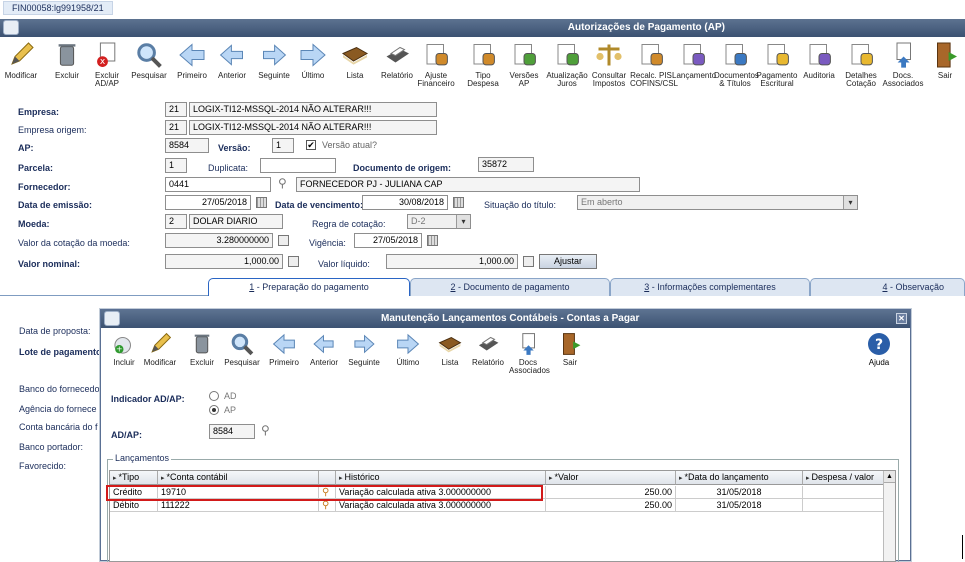 This screenshot has height=562, width=965. I want to click on toolbar-button-auditoria: Auditoria, so click(819, 66).